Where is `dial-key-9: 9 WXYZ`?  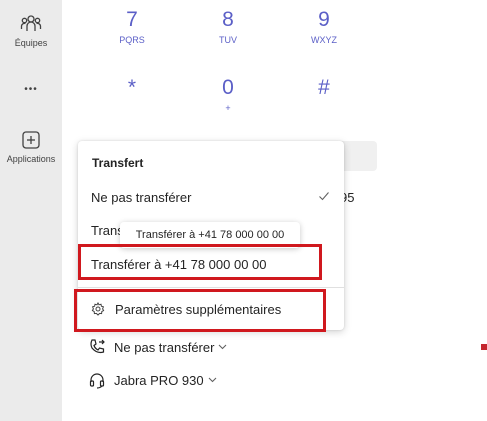 dial-key-9: 9 WXYZ is located at coordinates (324, 27).